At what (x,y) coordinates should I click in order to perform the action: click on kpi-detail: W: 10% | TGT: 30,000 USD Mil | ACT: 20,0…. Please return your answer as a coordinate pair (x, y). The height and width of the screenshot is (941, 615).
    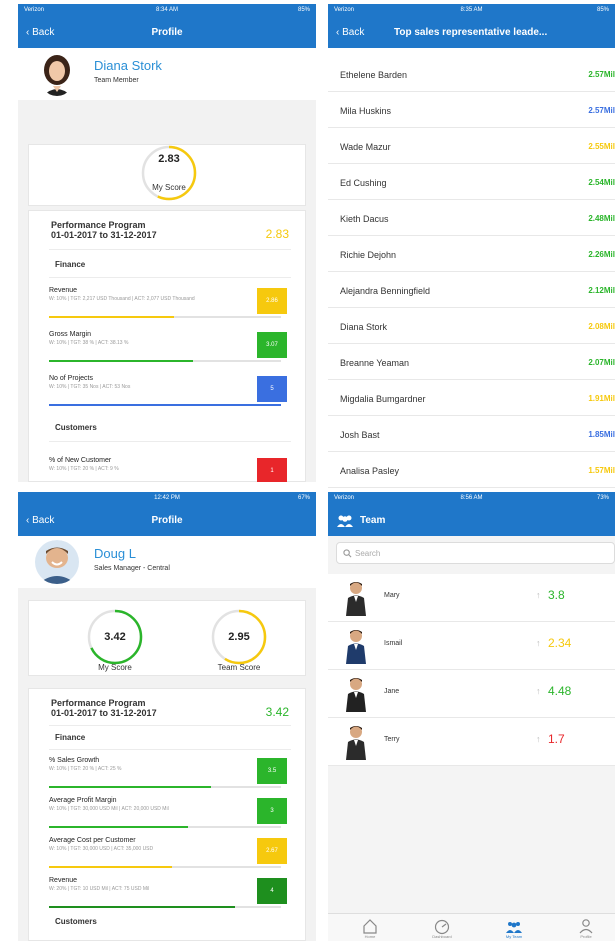
    Looking at the image, I should click on (109, 809).